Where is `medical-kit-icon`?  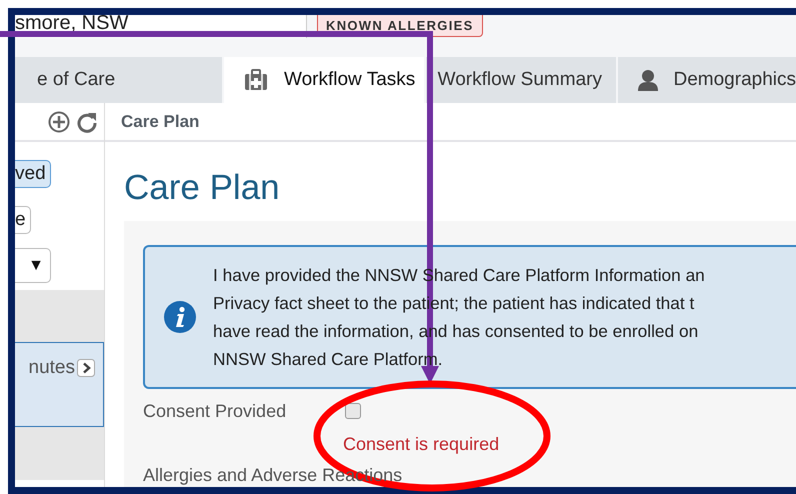
medical-kit-icon is located at coordinates (256, 80).